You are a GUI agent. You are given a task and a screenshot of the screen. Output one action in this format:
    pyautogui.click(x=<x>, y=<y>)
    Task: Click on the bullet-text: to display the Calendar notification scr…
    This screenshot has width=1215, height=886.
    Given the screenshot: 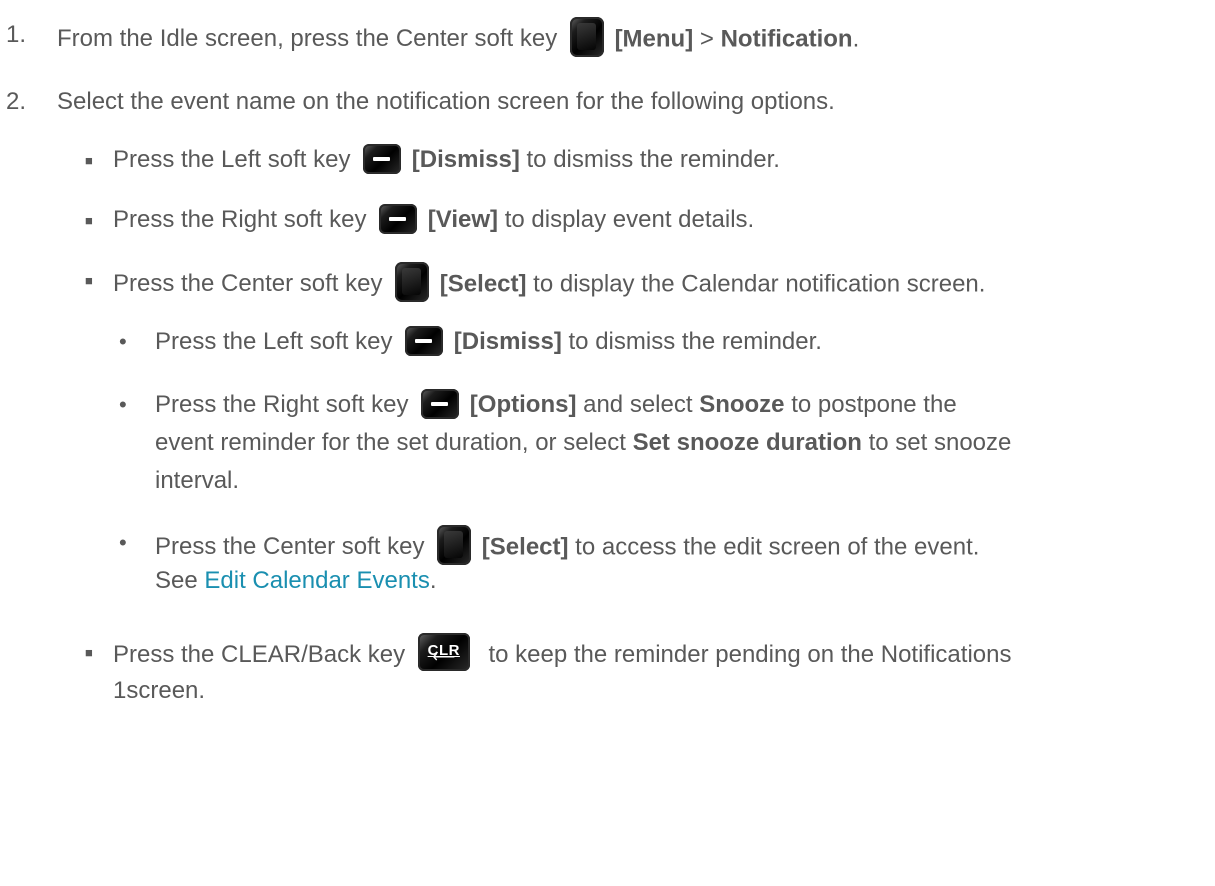 What is the action you would take?
    pyautogui.click(x=756, y=284)
    